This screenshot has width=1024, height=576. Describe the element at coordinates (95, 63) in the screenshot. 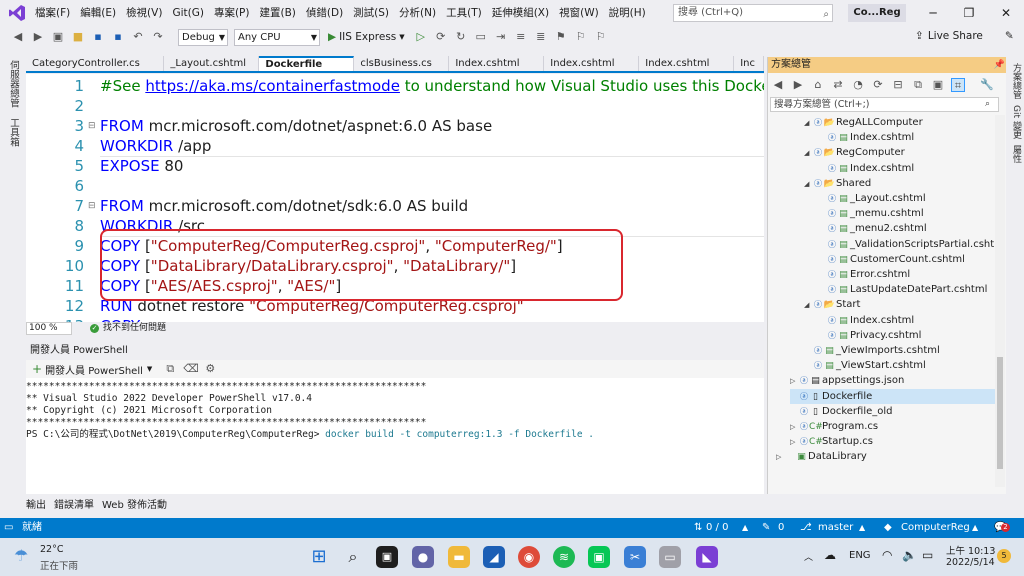

I see `document-tab: CategoryController.cs` at that location.